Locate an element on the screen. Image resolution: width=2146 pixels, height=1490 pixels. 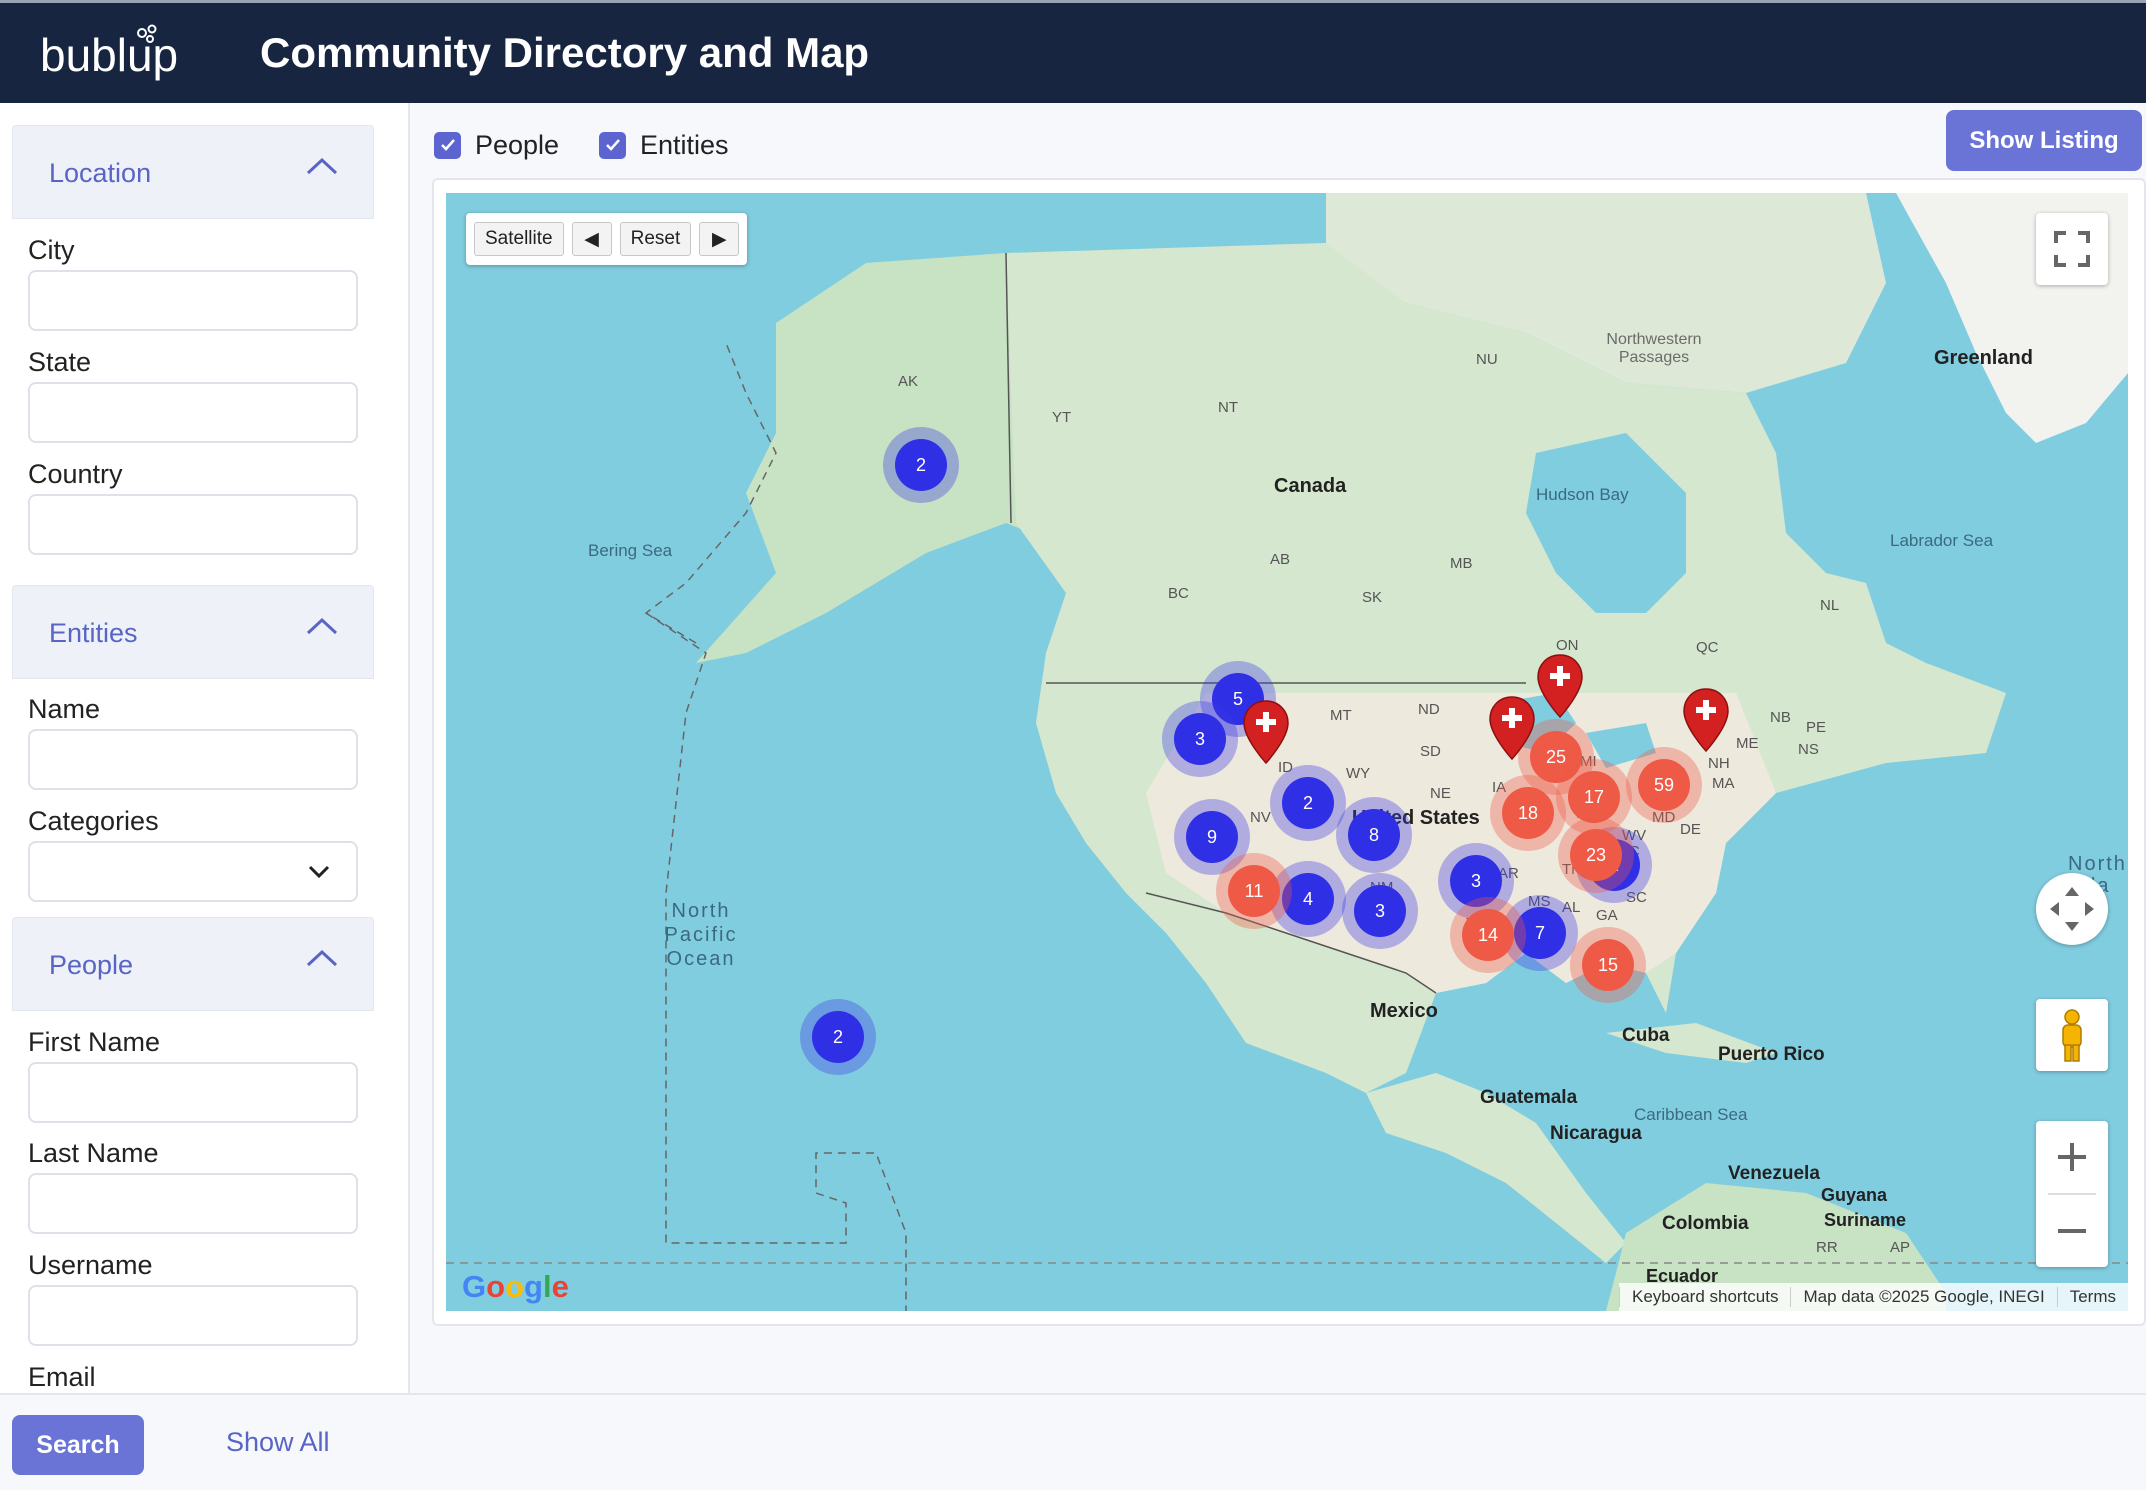
terms-link: Terms is located at coordinates (2092, 1297).